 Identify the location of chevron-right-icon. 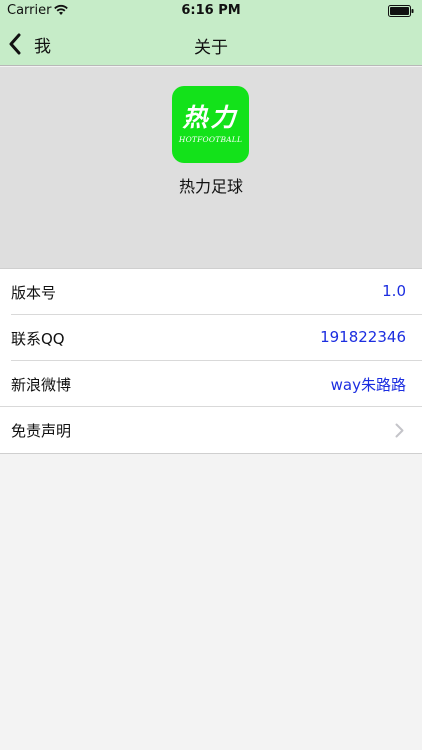
(399, 430).